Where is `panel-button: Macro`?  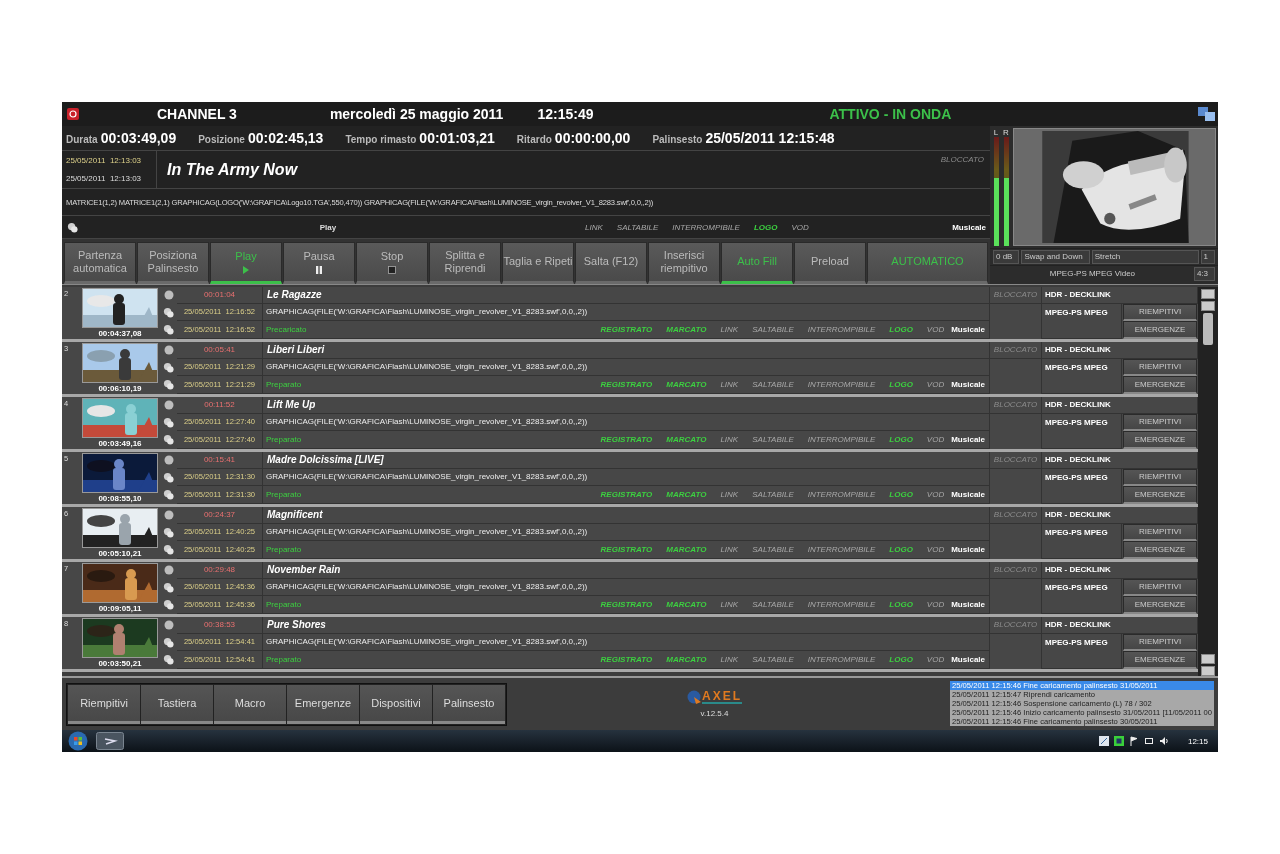 panel-button: Macro is located at coordinates (250, 704).